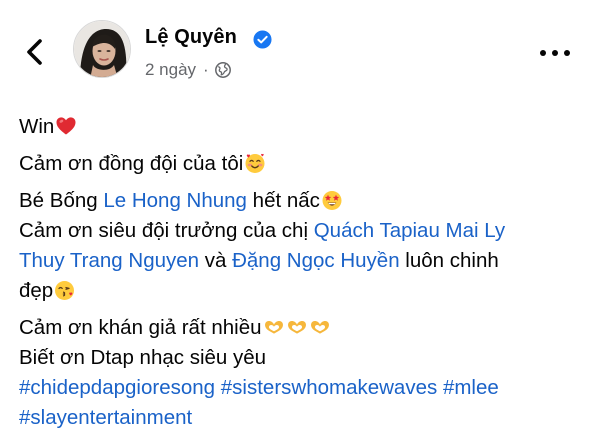 The width and height of the screenshot is (591, 447). What do you see at coordinates (36, 290) in the screenshot?
I see `line-text: đẹp` at bounding box center [36, 290].